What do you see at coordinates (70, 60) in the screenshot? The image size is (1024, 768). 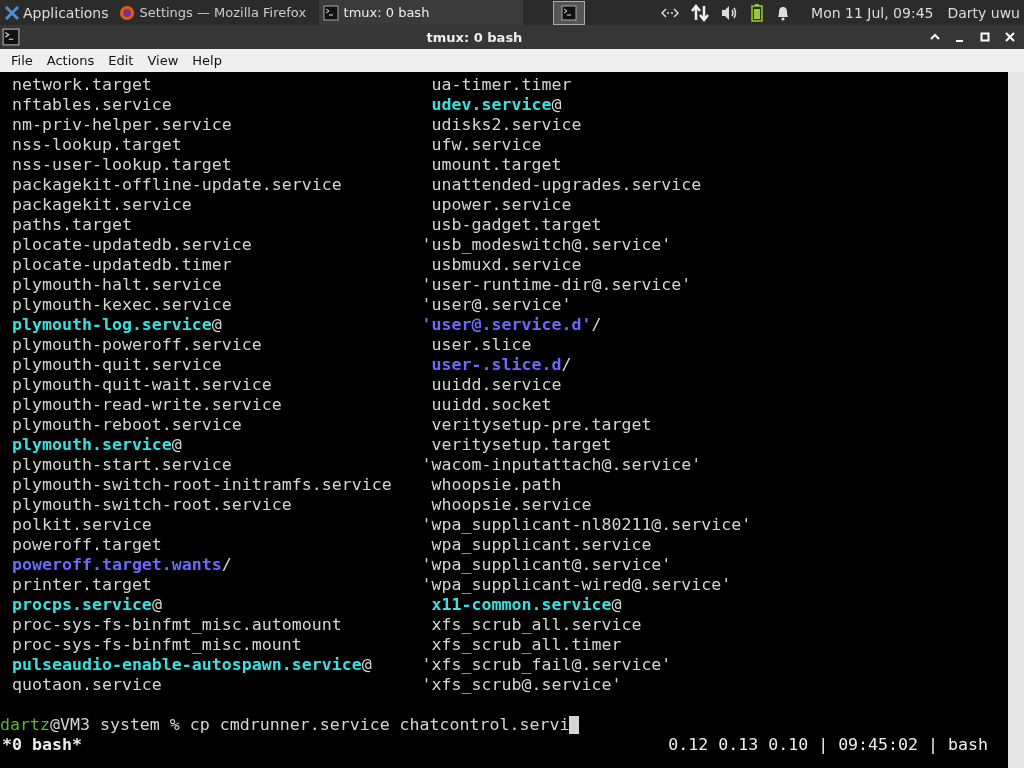 I see `menu-item: Actions` at bounding box center [70, 60].